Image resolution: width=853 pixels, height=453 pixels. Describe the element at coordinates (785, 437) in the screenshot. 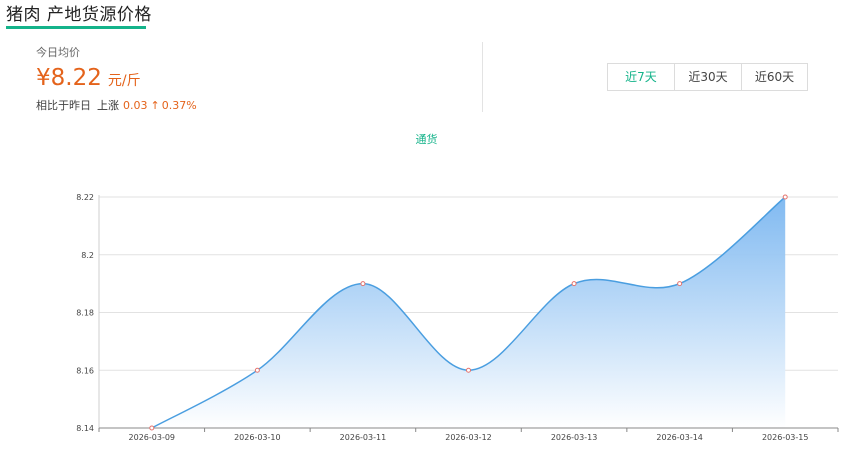

I see `x-tick-label: 2026-03-15` at that location.